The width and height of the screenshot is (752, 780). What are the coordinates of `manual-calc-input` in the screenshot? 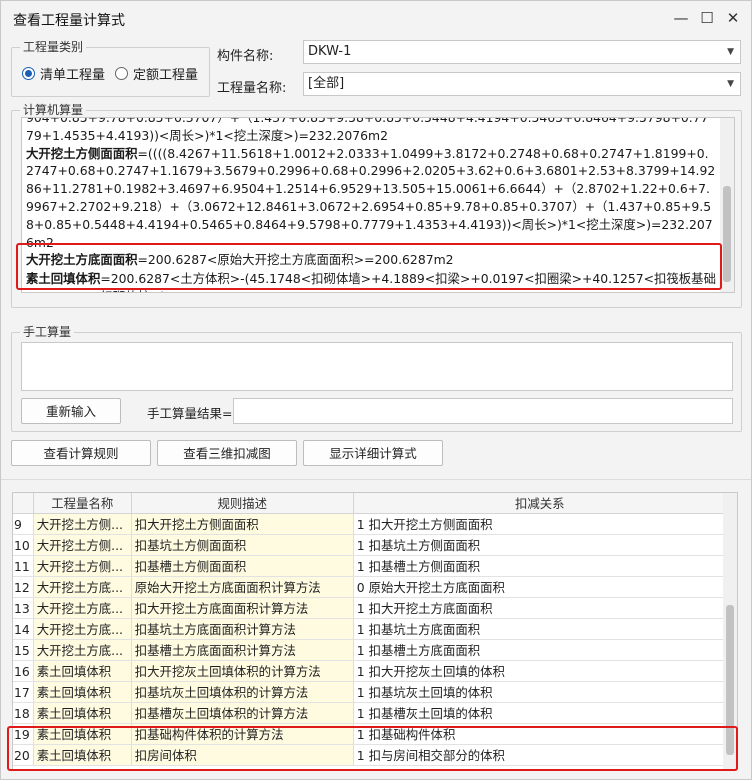 It's located at (377, 366).